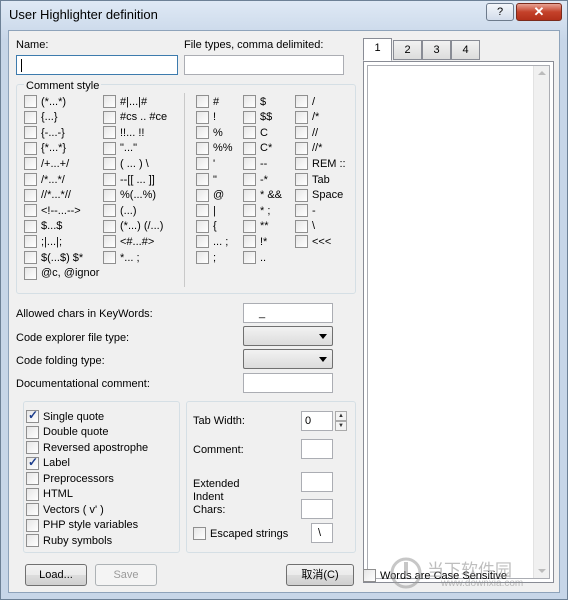  I want to click on comment-style-checkbox: ", so click(206, 179).